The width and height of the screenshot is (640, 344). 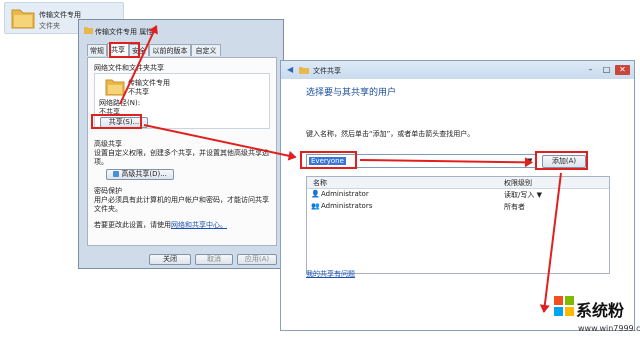 I want to click on shared-folder-state: 不共享, so click(x=138, y=92).